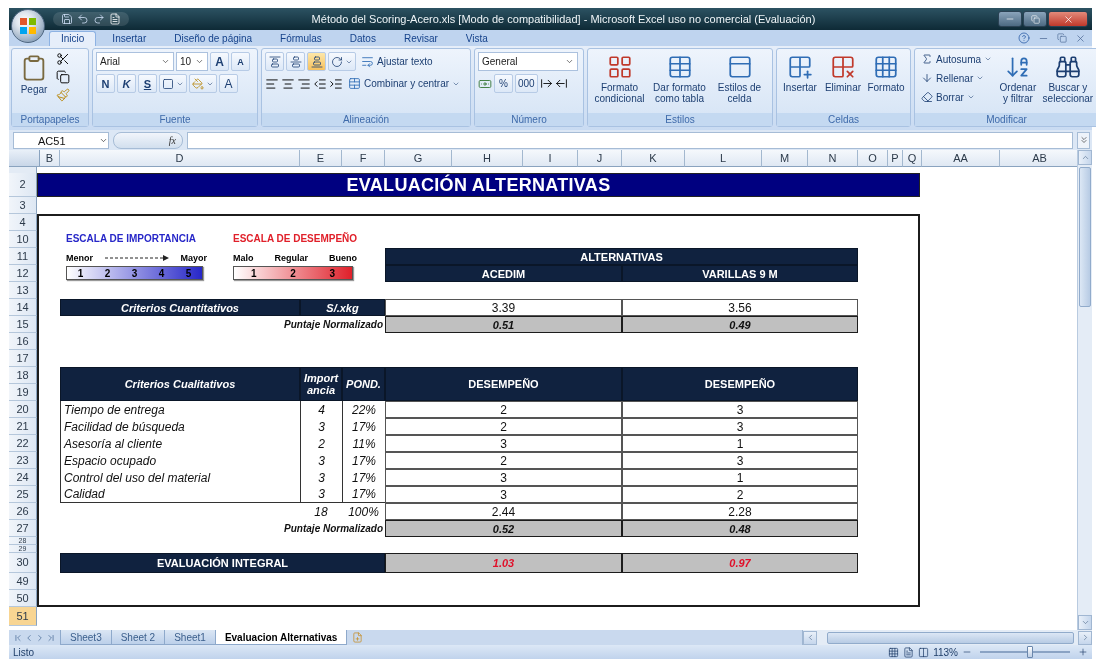 The image size is (1096, 659). I want to click on increase-decimal-icon, so click(546, 83).